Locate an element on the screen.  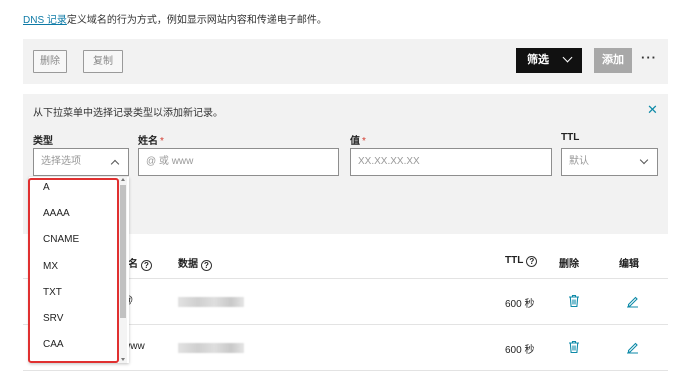
scrollbar-thumb is located at coordinates (123, 251).